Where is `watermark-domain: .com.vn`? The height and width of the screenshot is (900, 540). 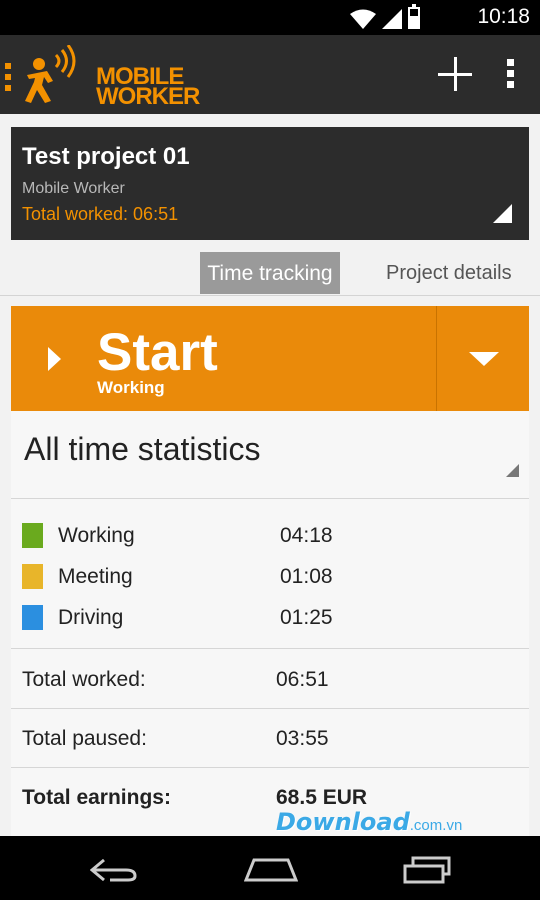
watermark-domain: .com.vn is located at coordinates (436, 825).